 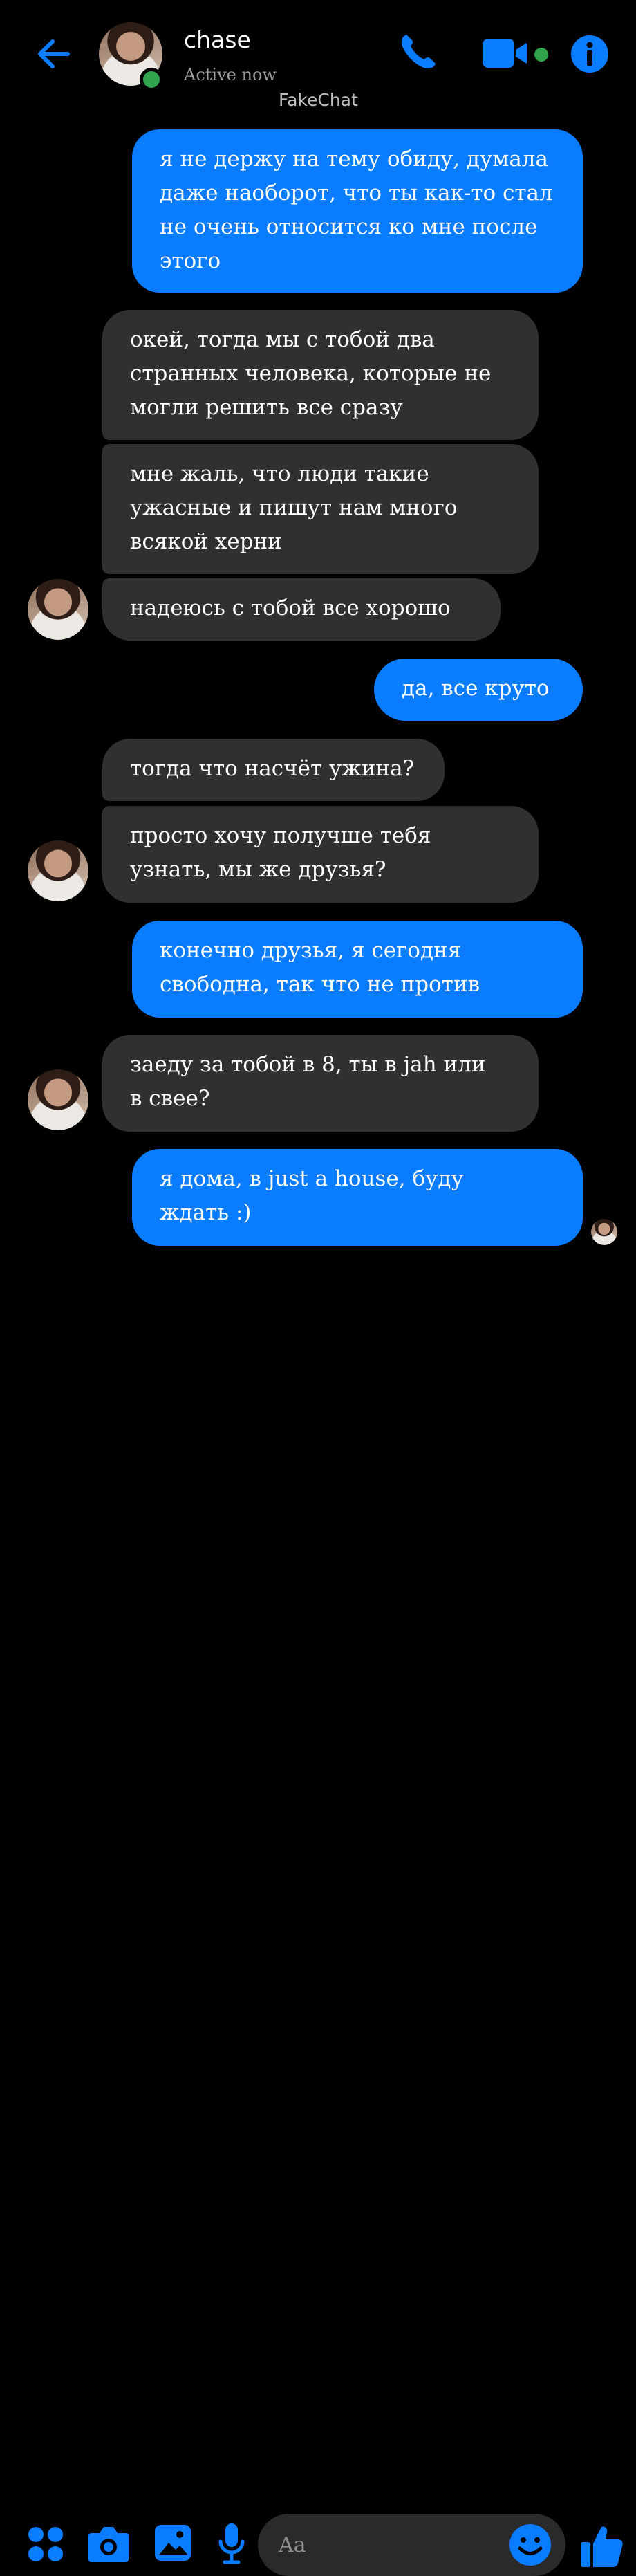 I want to click on back-arrow-icon, so click(x=54, y=54).